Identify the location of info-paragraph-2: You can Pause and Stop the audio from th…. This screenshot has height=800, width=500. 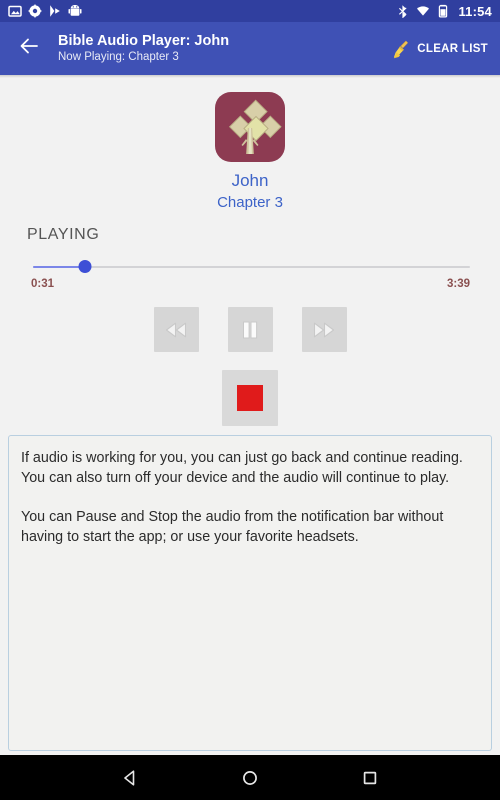
(232, 527).